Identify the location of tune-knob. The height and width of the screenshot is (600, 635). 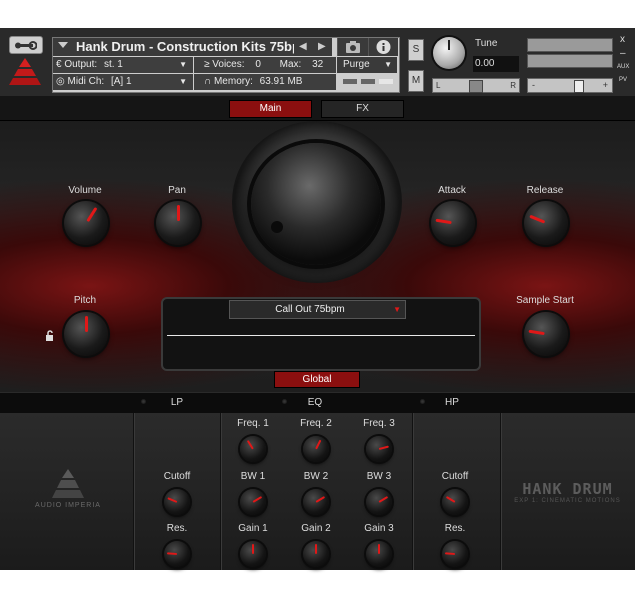
(449, 53).